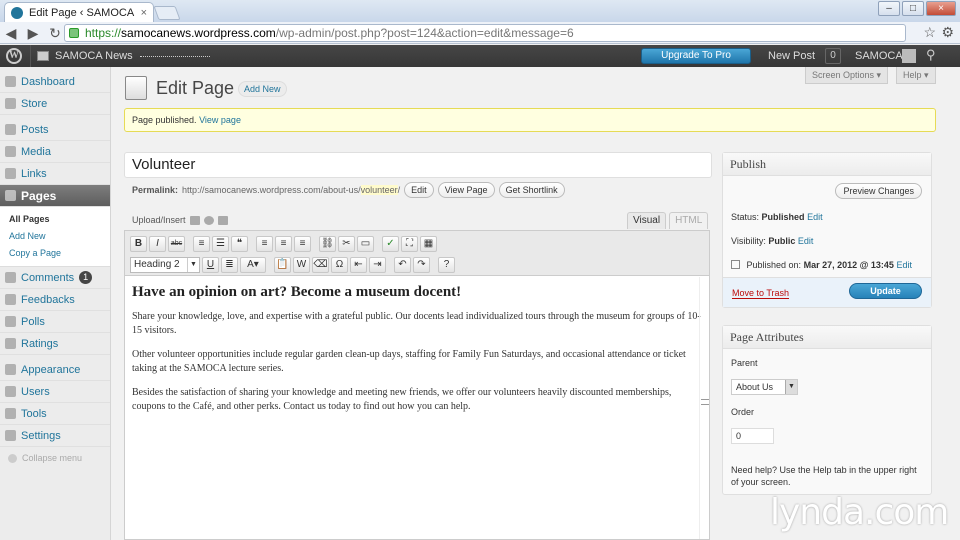 Image resolution: width=960 pixels, height=540 pixels. What do you see at coordinates (264, 243) in the screenshot?
I see `align-left-icon: ≡` at bounding box center [264, 243].